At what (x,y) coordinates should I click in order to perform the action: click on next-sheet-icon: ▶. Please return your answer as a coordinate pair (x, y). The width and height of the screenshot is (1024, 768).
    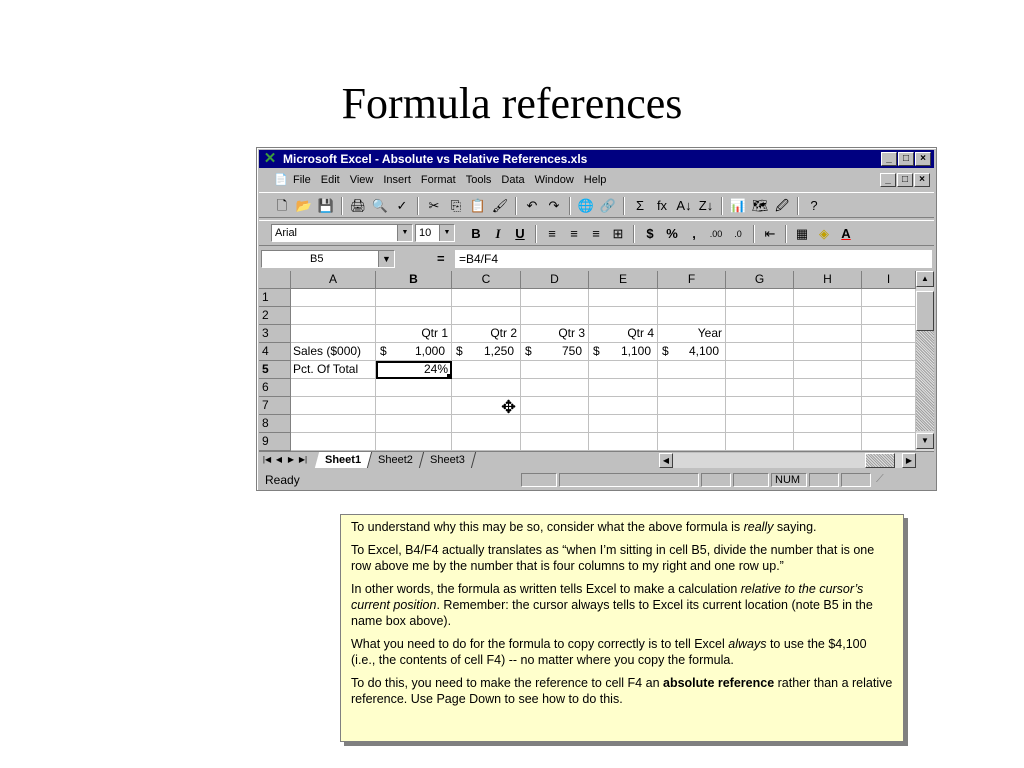
    Looking at the image, I should click on (291, 460).